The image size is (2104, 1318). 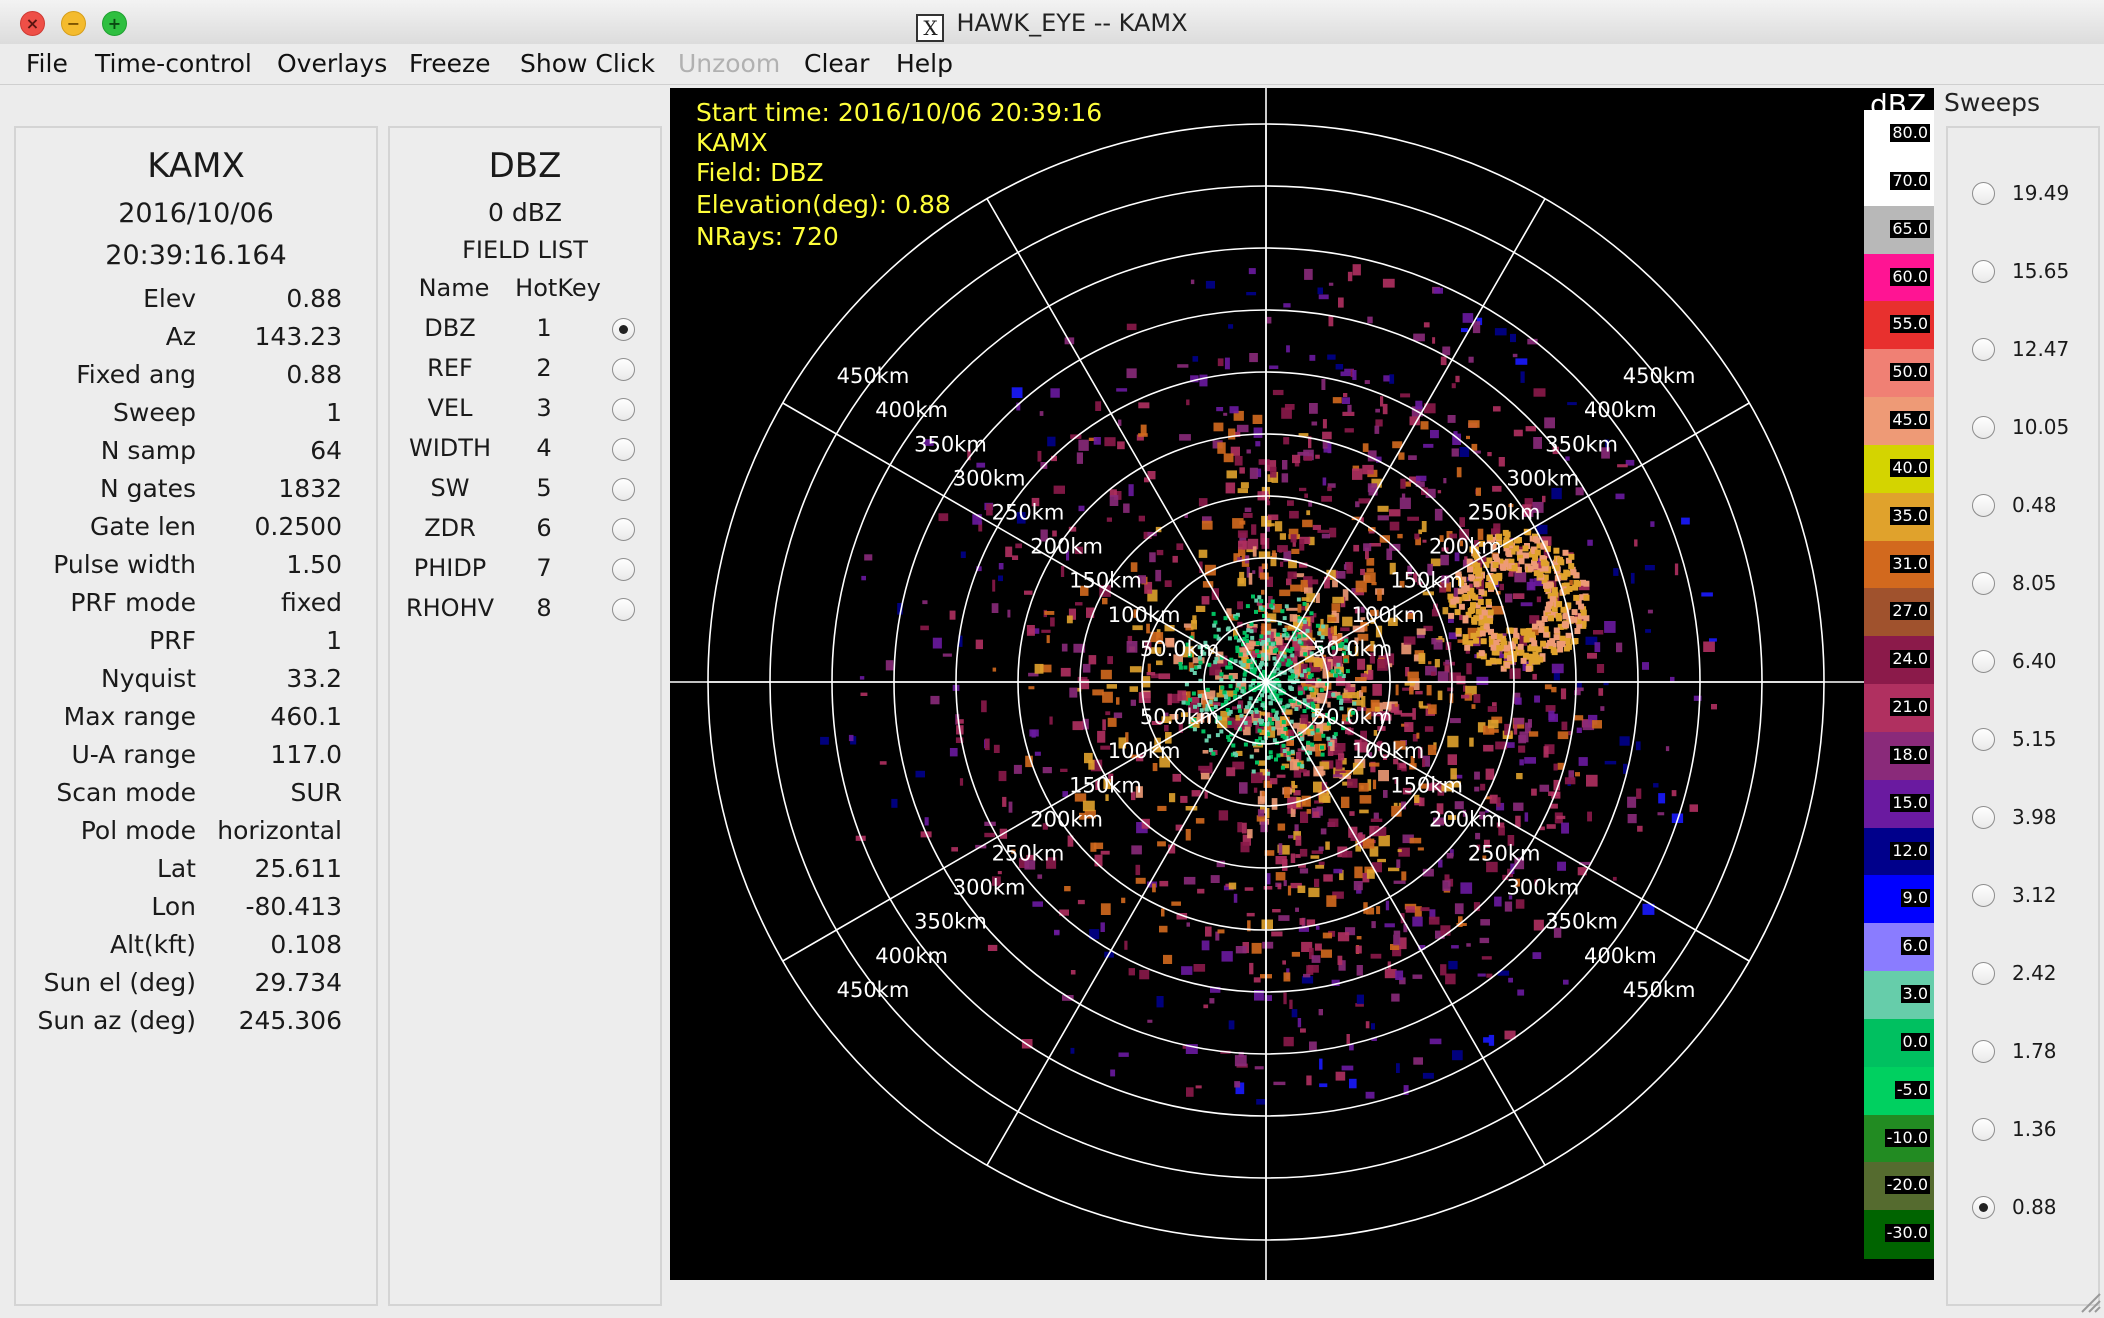 I want to click on color-scale-label: 60.0, so click(x=1910, y=276).